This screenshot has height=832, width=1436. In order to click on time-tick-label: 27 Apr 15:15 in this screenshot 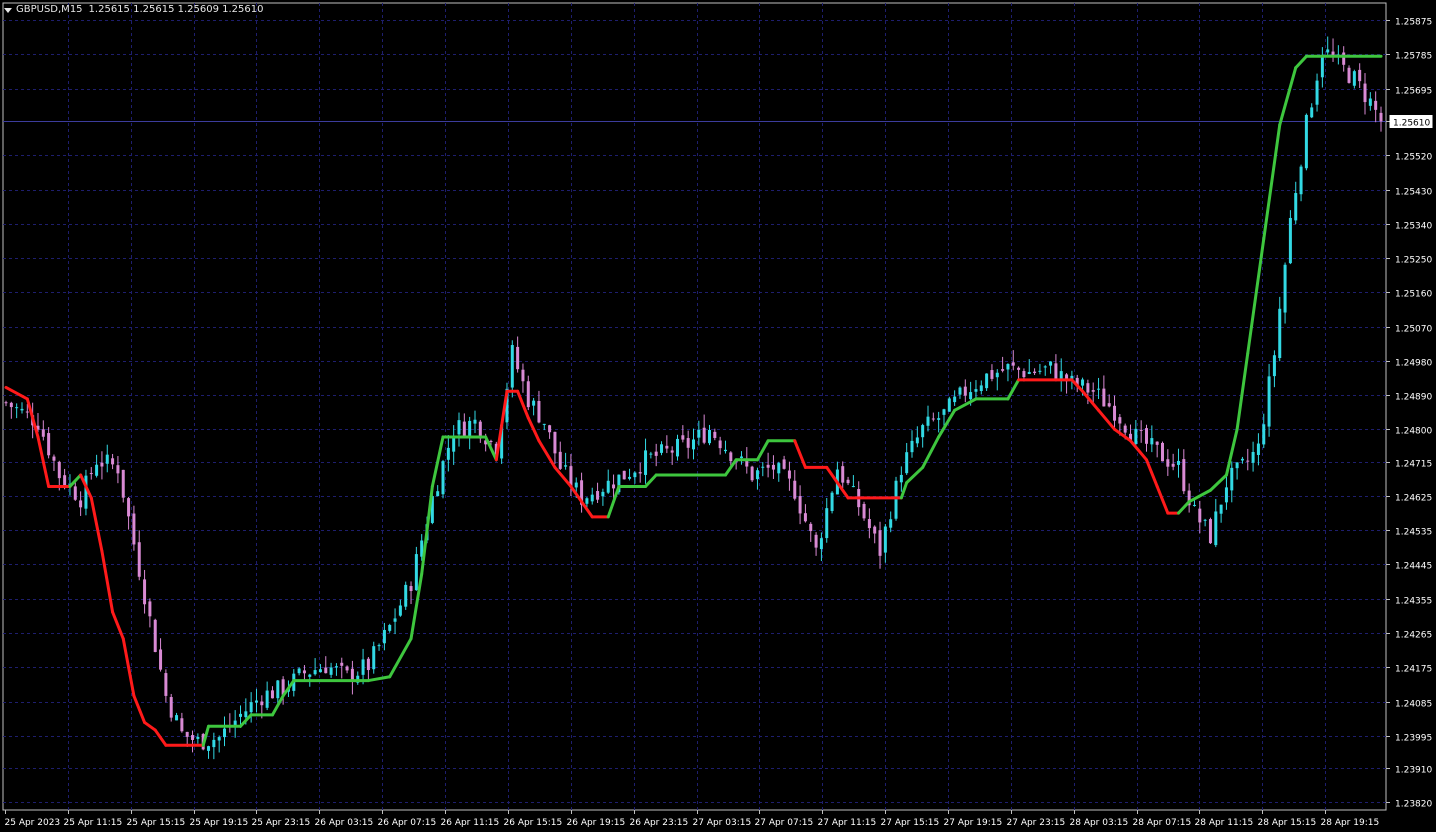, I will do `click(910, 823)`.